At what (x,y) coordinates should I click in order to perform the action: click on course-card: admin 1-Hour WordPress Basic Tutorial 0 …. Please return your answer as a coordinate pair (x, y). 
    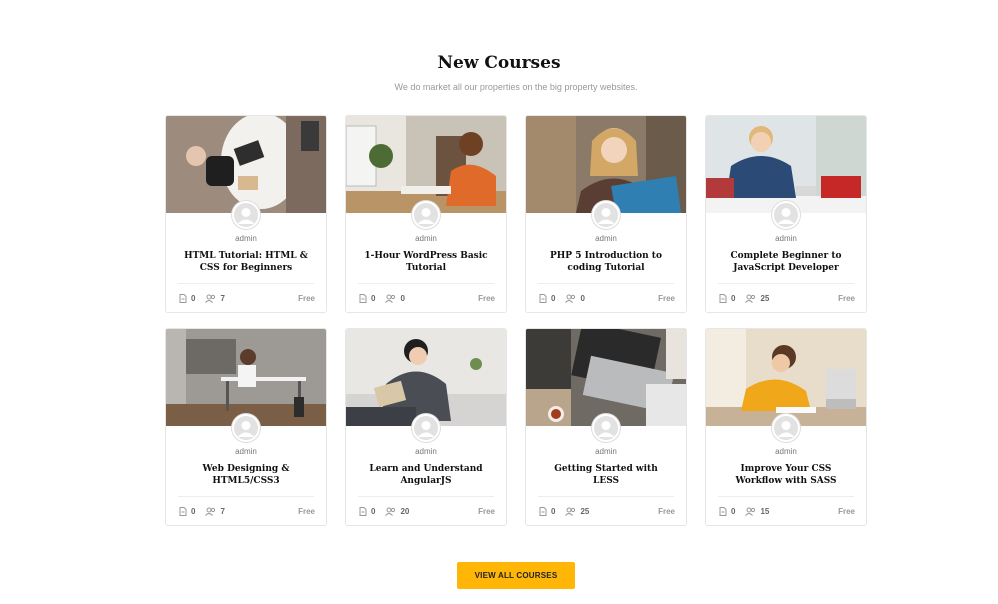
    Looking at the image, I should click on (426, 214).